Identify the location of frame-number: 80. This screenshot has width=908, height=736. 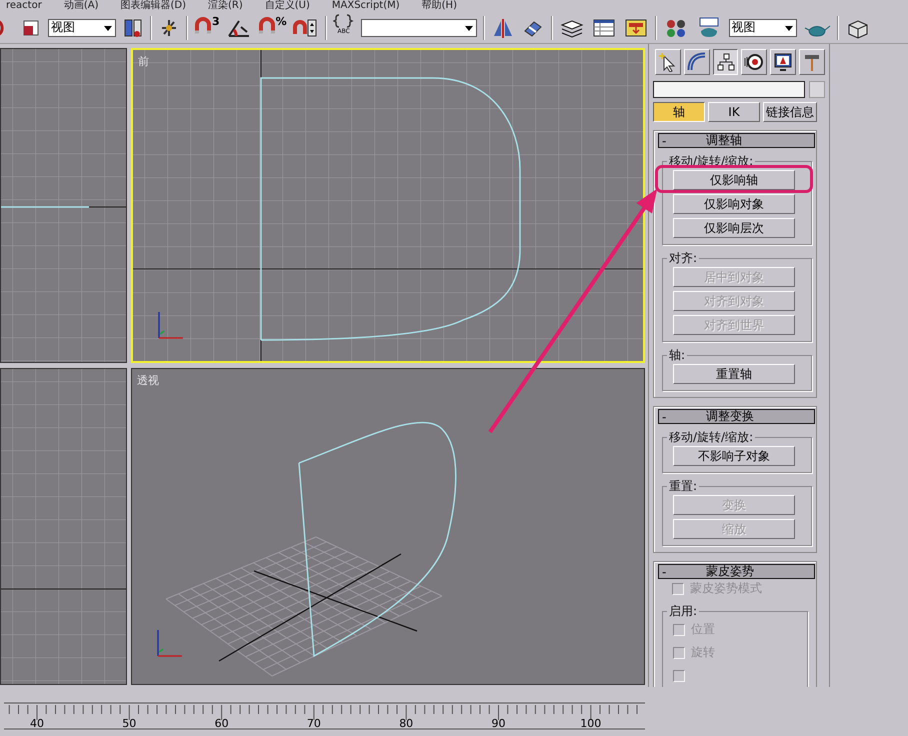
(406, 723).